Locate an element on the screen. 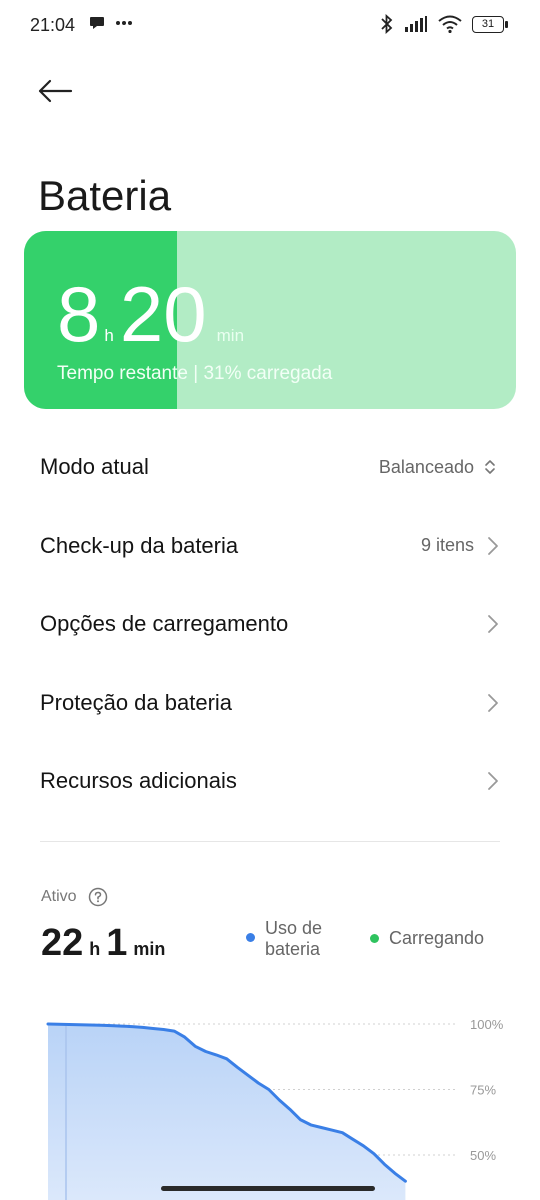  setting-value: Balanceado is located at coordinates (426, 466).